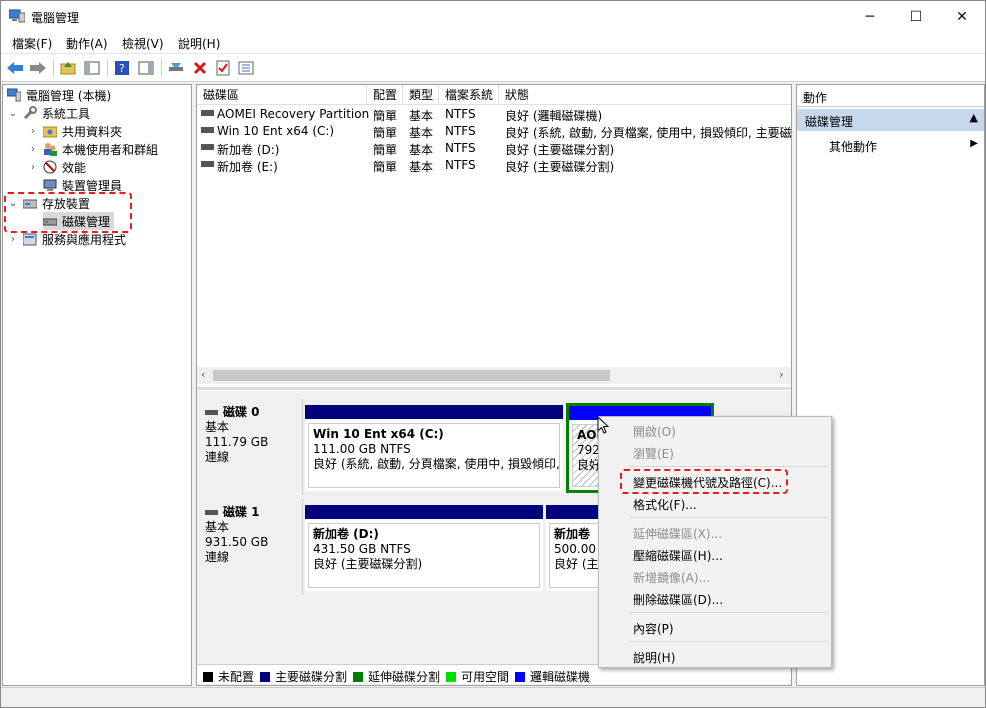  I want to click on show-action-pane-icon, so click(146, 68).